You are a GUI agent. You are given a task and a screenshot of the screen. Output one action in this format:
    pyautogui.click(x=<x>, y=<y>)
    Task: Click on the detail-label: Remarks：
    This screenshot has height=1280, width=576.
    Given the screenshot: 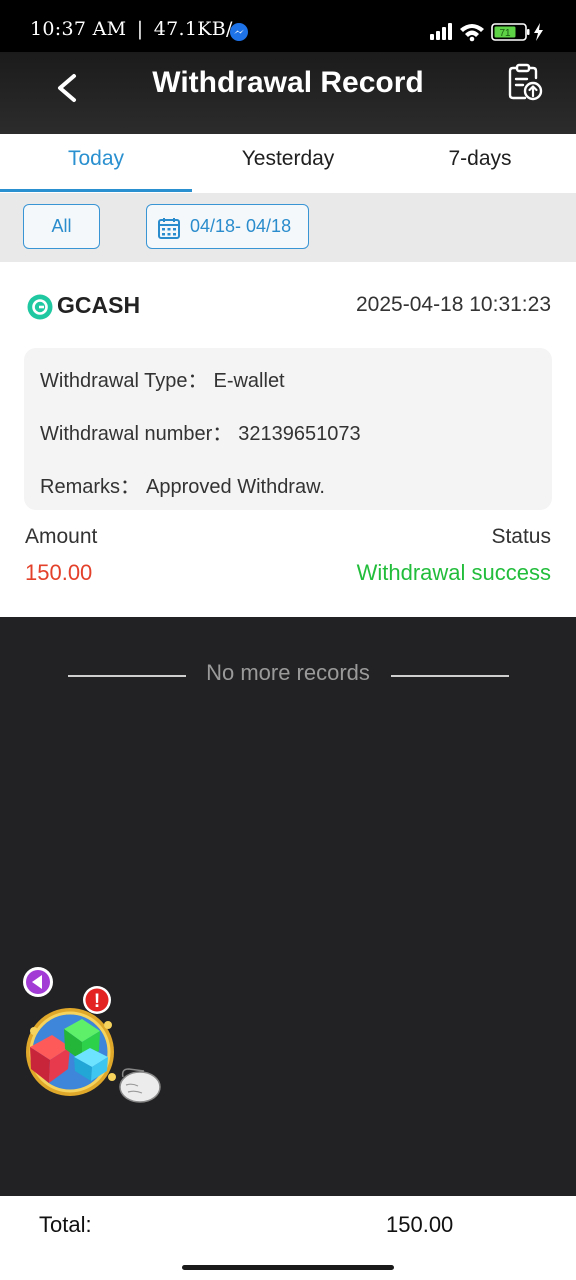 What is the action you would take?
    pyautogui.click(x=90, y=487)
    